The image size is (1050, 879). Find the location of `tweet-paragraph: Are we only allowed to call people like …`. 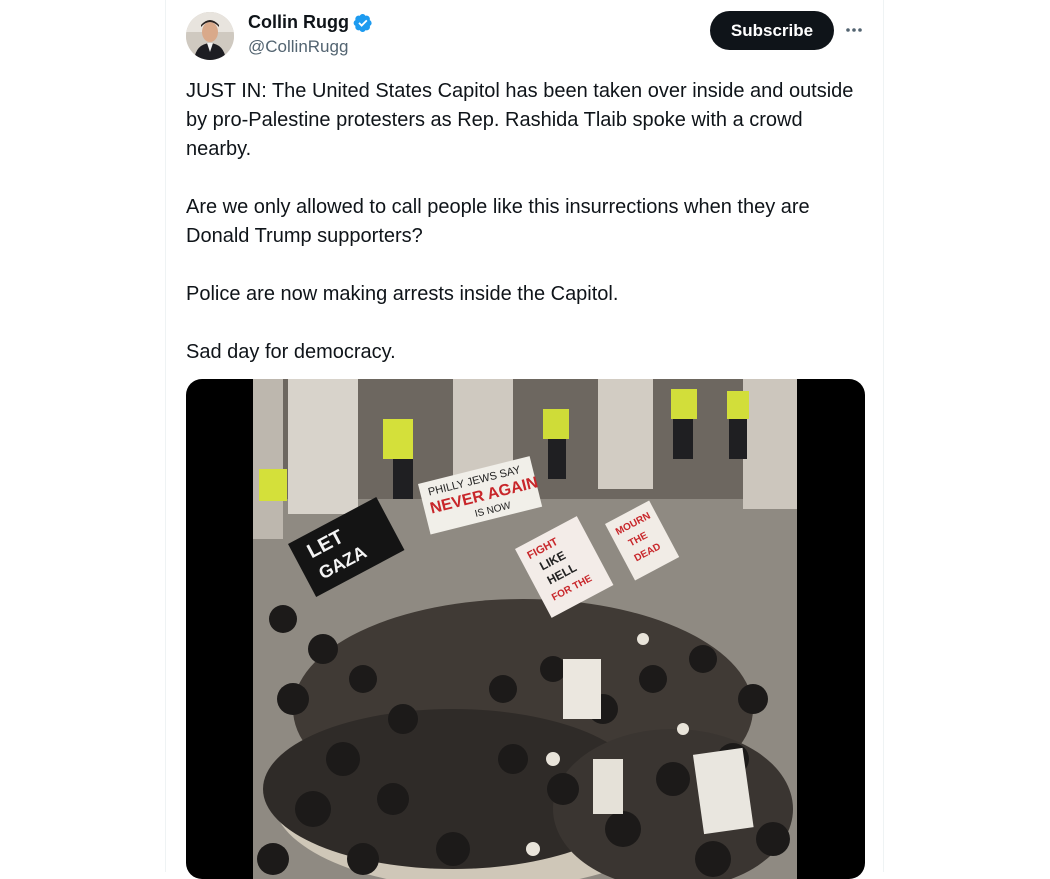

tweet-paragraph: Are we only allowed to call people like … is located at coordinates (498, 221).